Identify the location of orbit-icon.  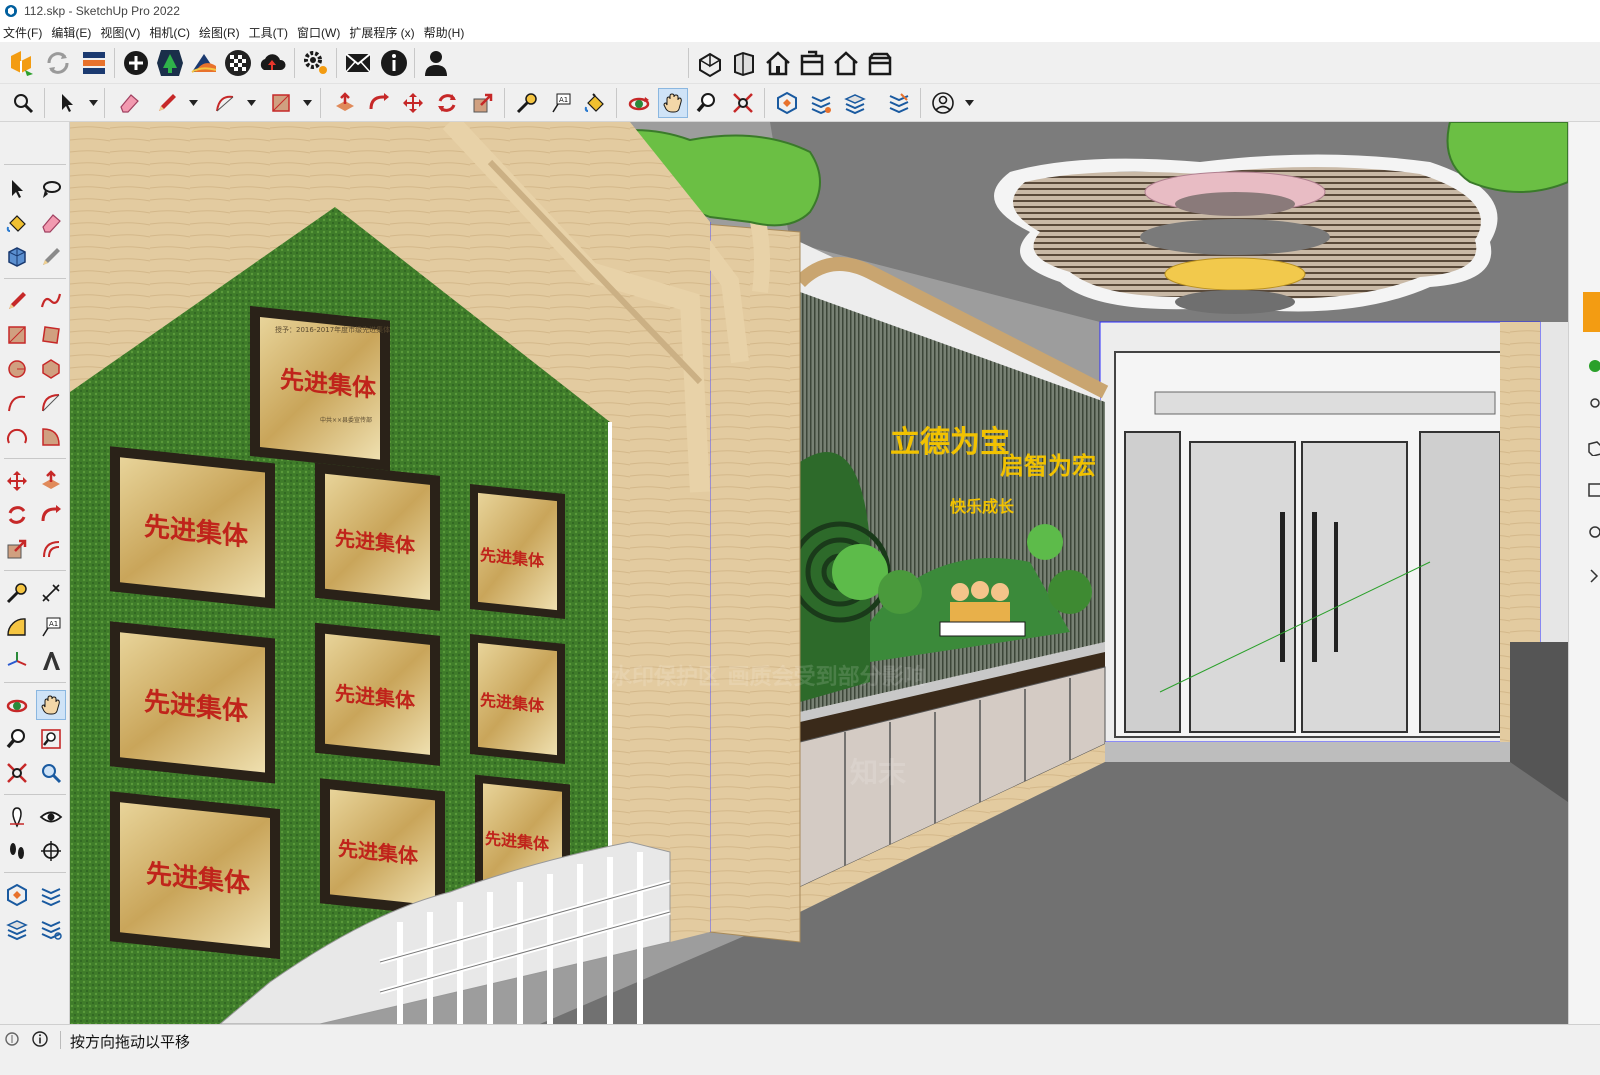
(639, 103).